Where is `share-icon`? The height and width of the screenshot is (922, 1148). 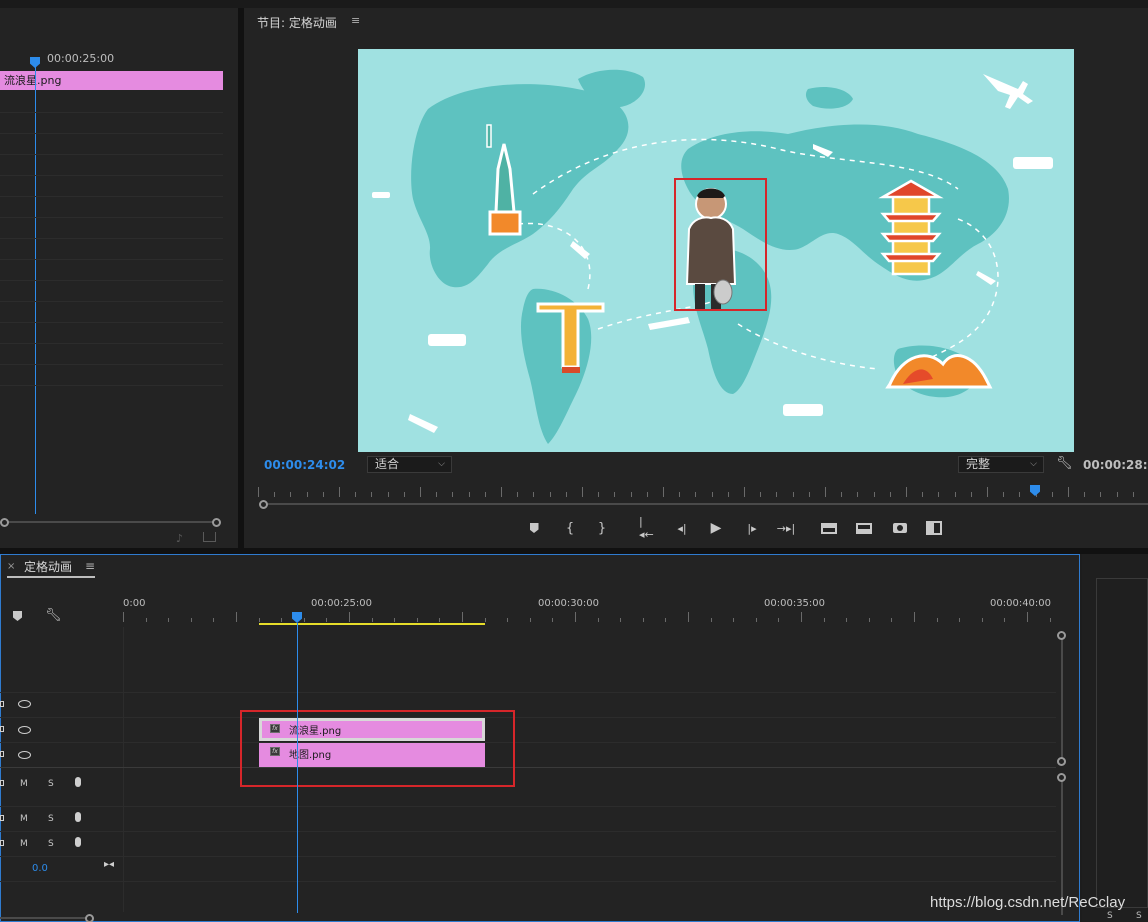 share-icon is located at coordinates (209, 537).